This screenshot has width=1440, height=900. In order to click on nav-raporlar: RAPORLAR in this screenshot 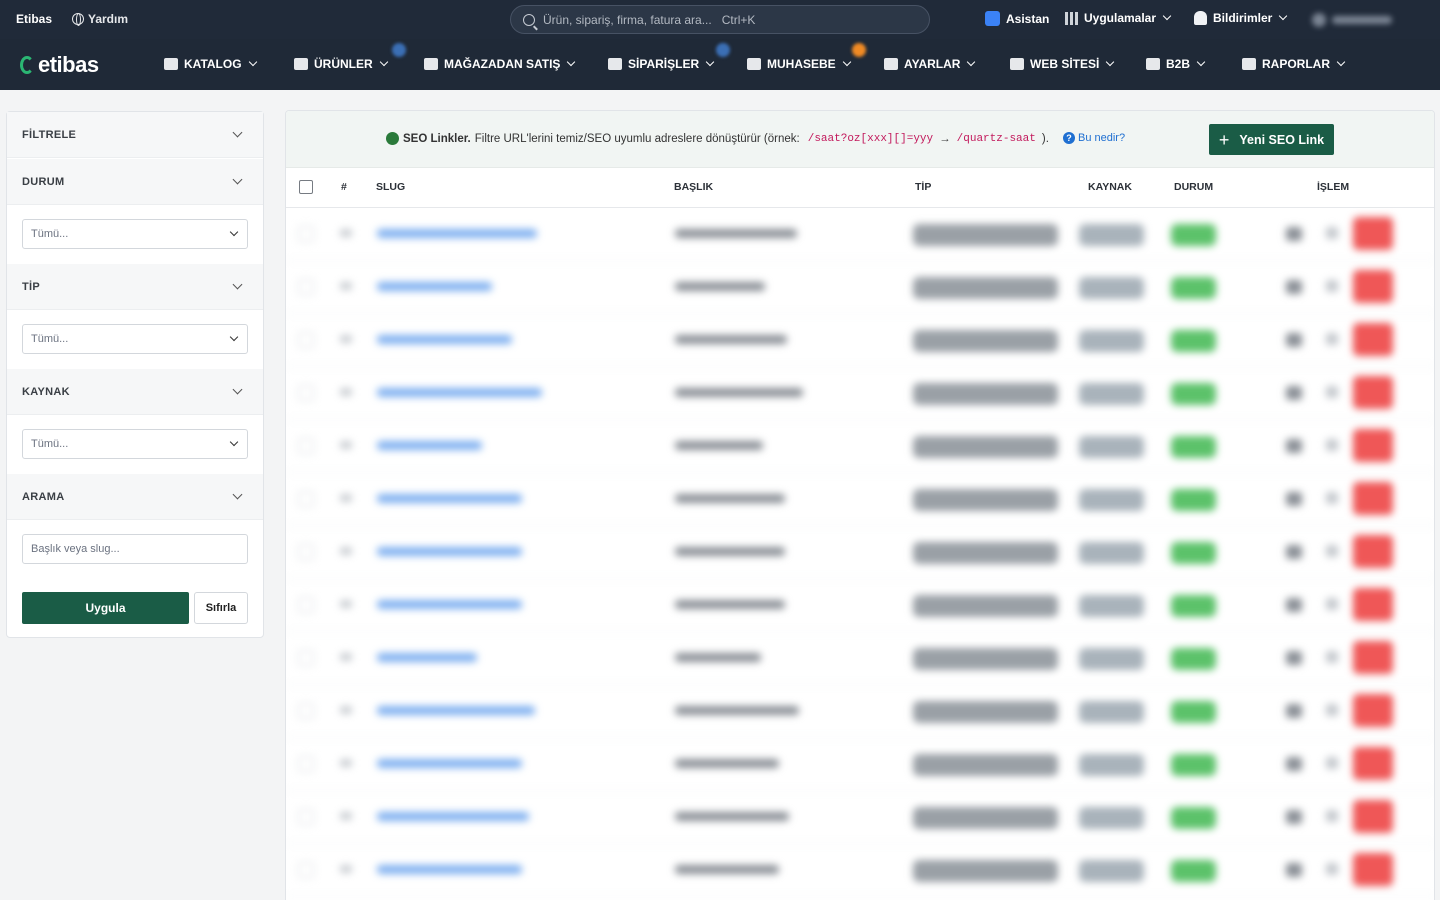, I will do `click(1294, 64)`.